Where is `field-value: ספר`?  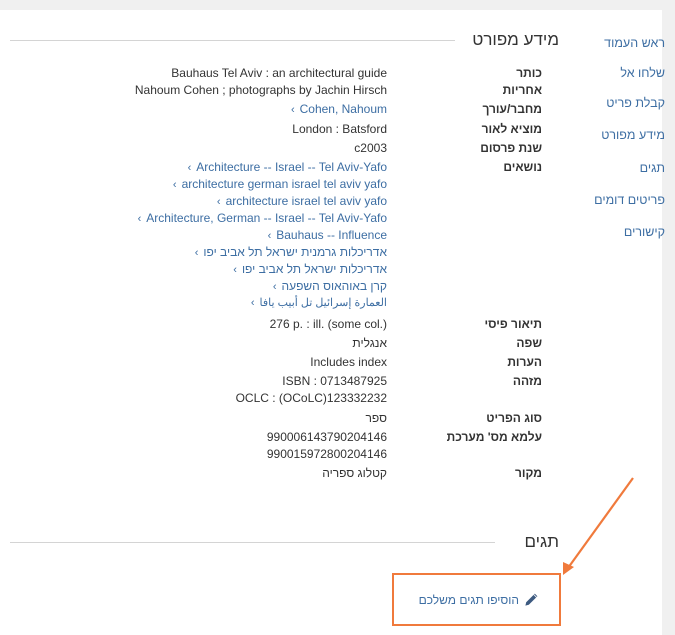 field-value: ספר is located at coordinates (376, 418).